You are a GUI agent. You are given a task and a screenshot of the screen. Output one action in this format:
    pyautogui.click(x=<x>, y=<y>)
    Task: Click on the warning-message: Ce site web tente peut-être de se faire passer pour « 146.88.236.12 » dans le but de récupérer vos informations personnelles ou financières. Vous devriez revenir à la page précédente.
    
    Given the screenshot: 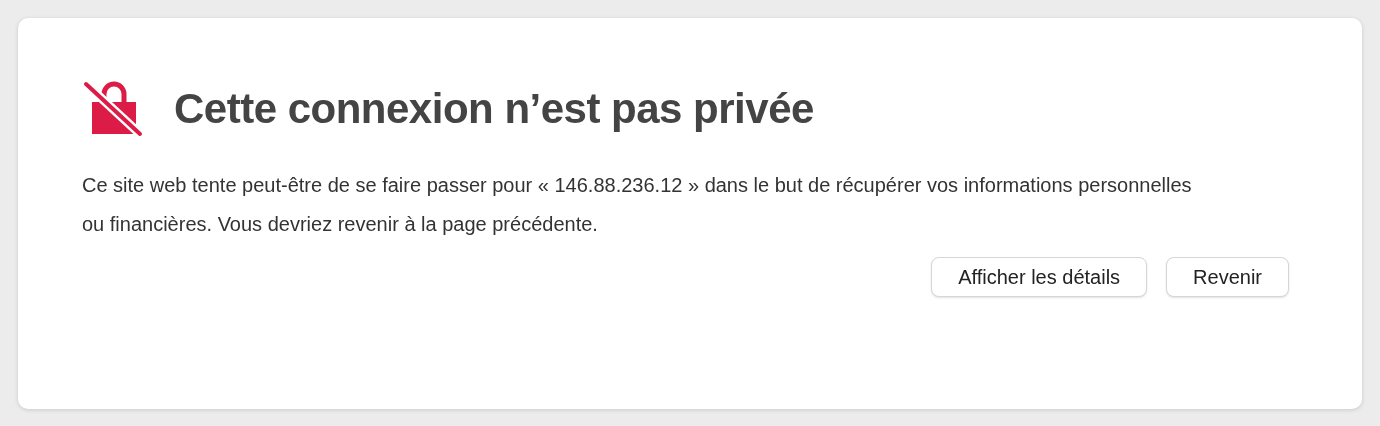 What is the action you would take?
    pyautogui.click(x=637, y=205)
    